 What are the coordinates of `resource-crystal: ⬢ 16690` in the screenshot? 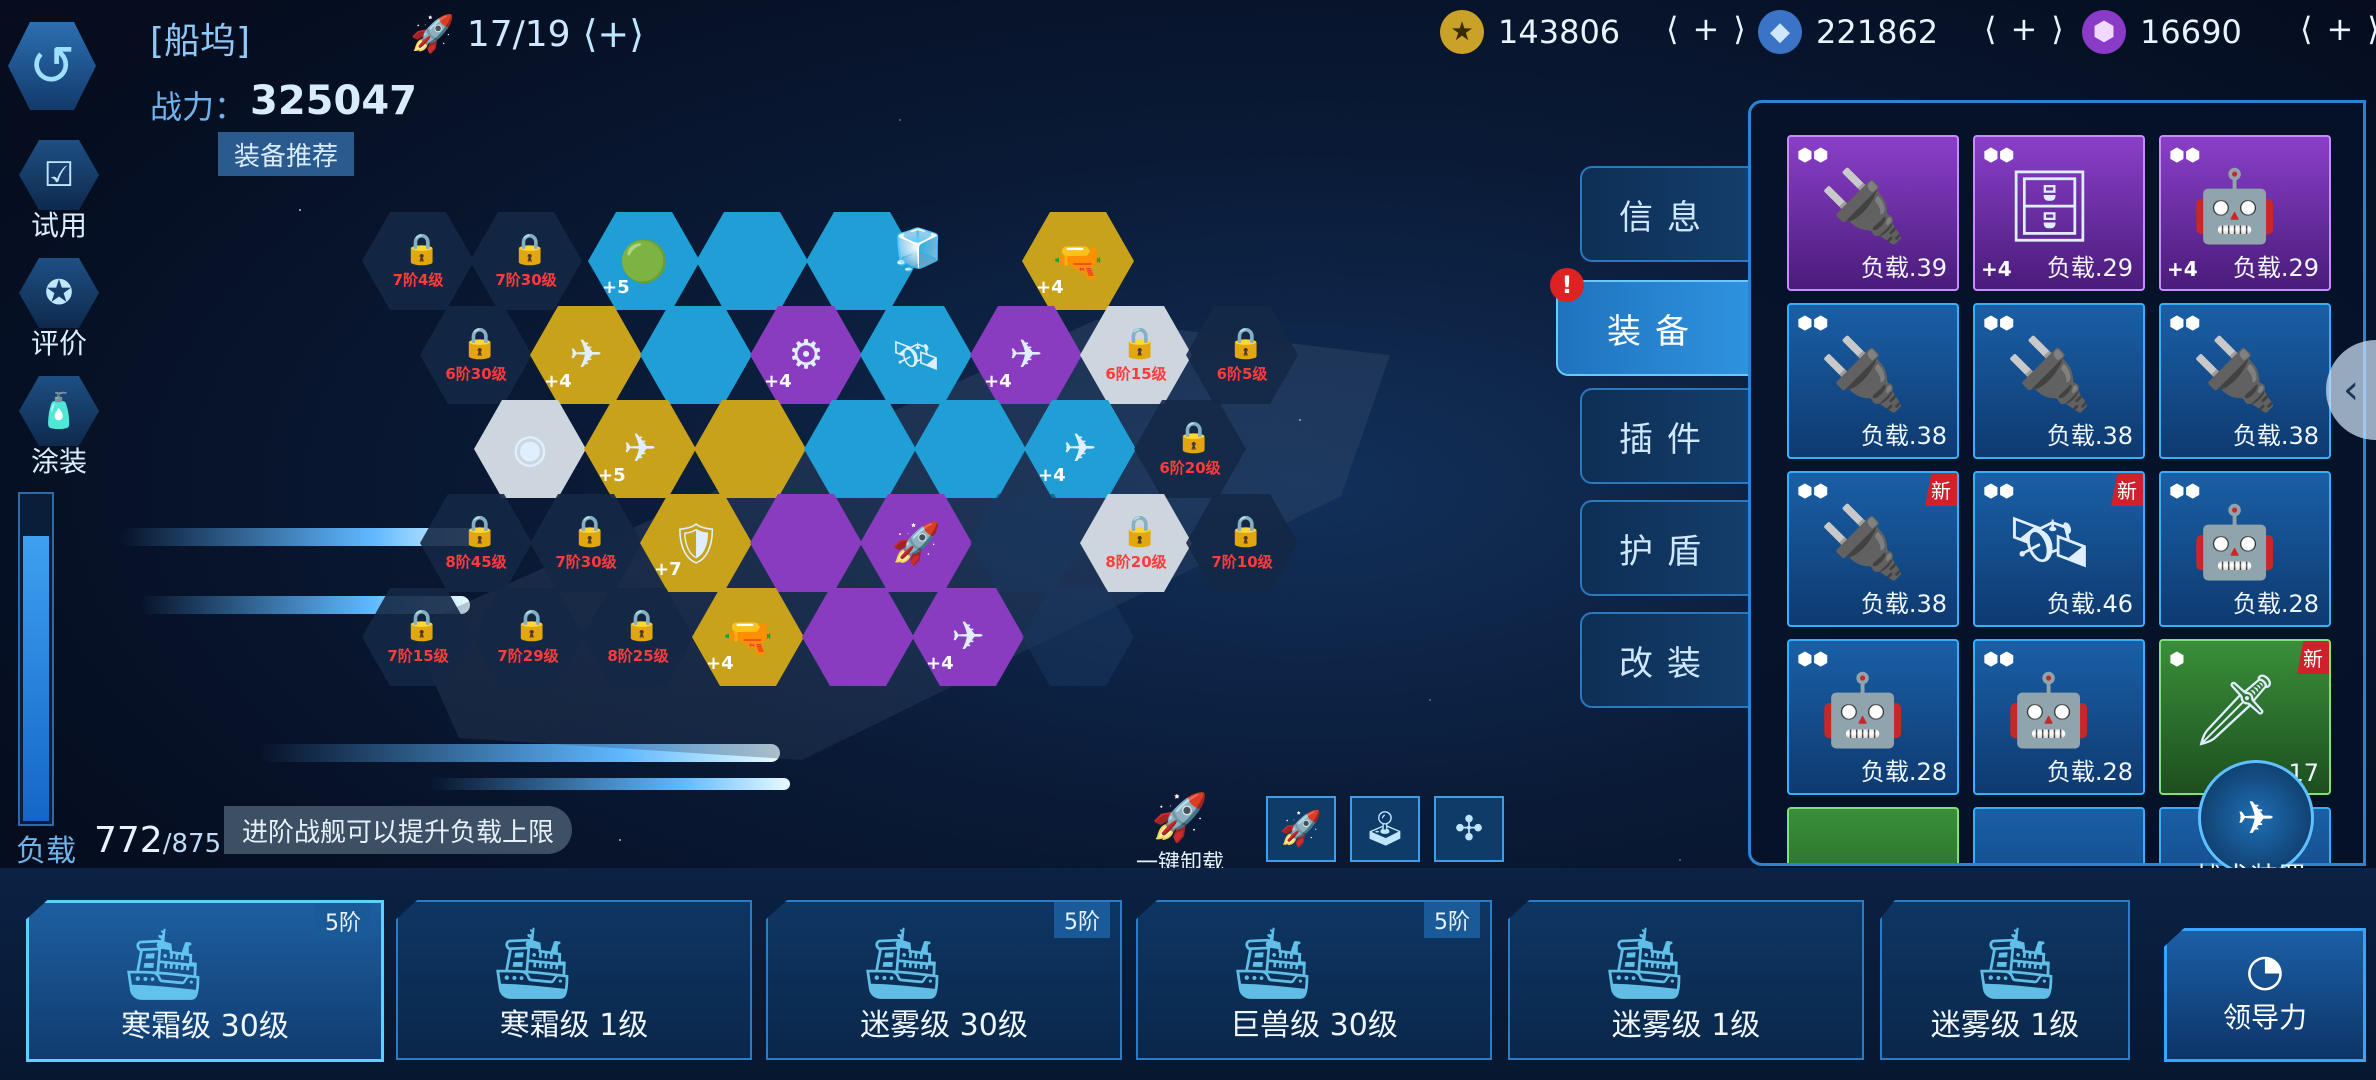 It's located at (2162, 32).